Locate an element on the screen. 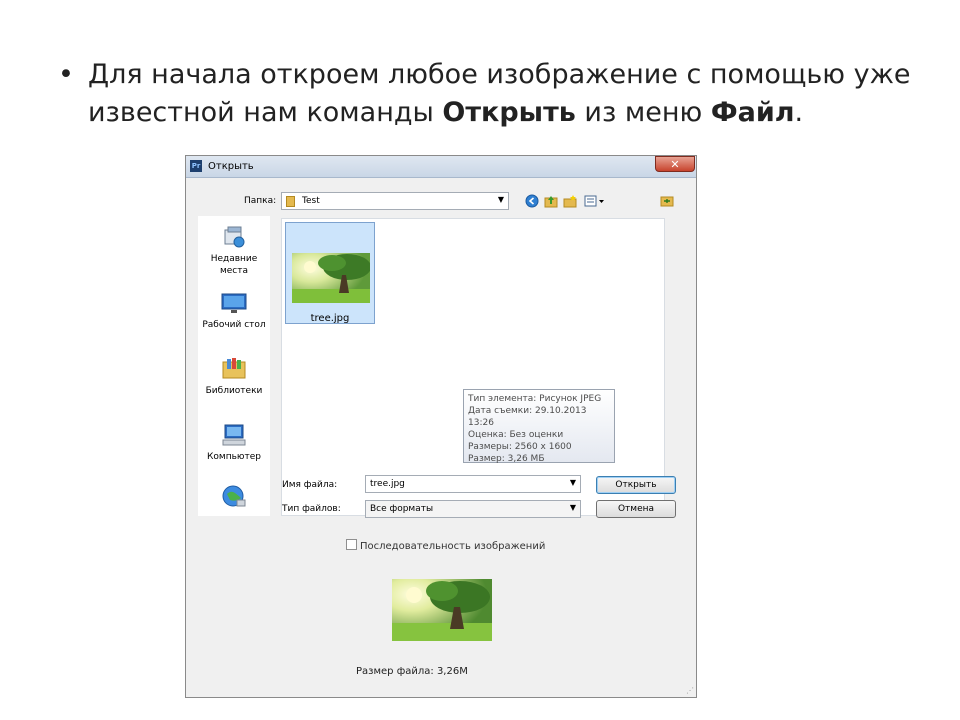  place-libraries-label: Библиотеки is located at coordinates (234, 391).